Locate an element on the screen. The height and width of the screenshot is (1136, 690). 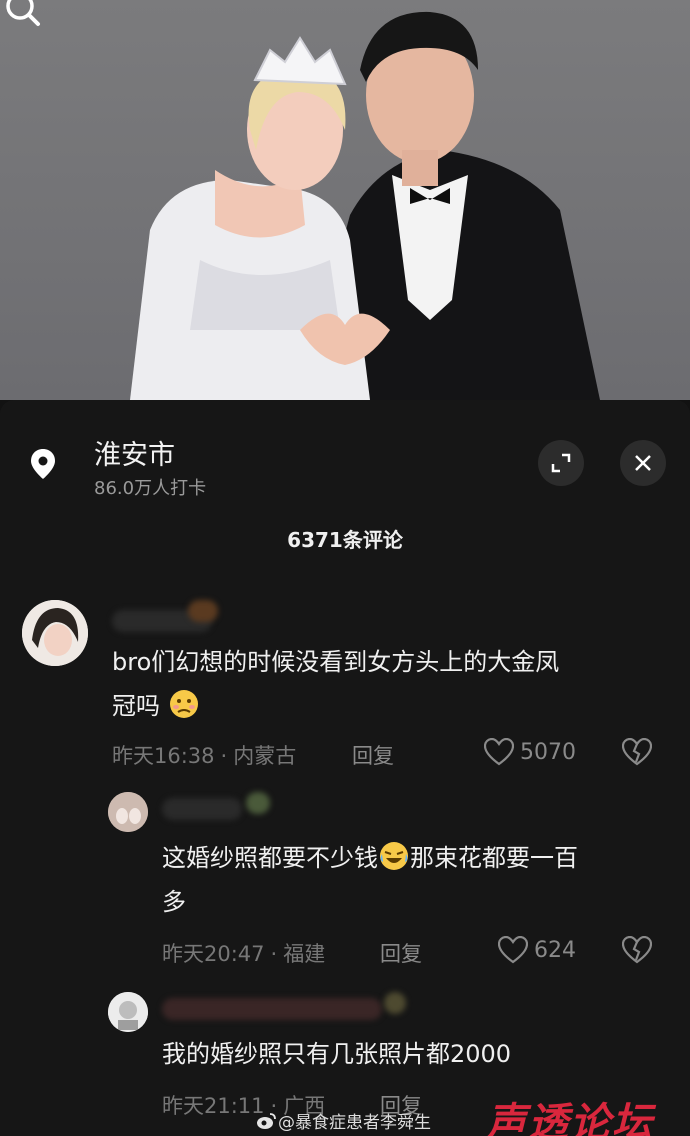
comment-text: bro们幻想的时候没看到女方头上的大金凤 冠吗 is located at coordinates (336, 684).